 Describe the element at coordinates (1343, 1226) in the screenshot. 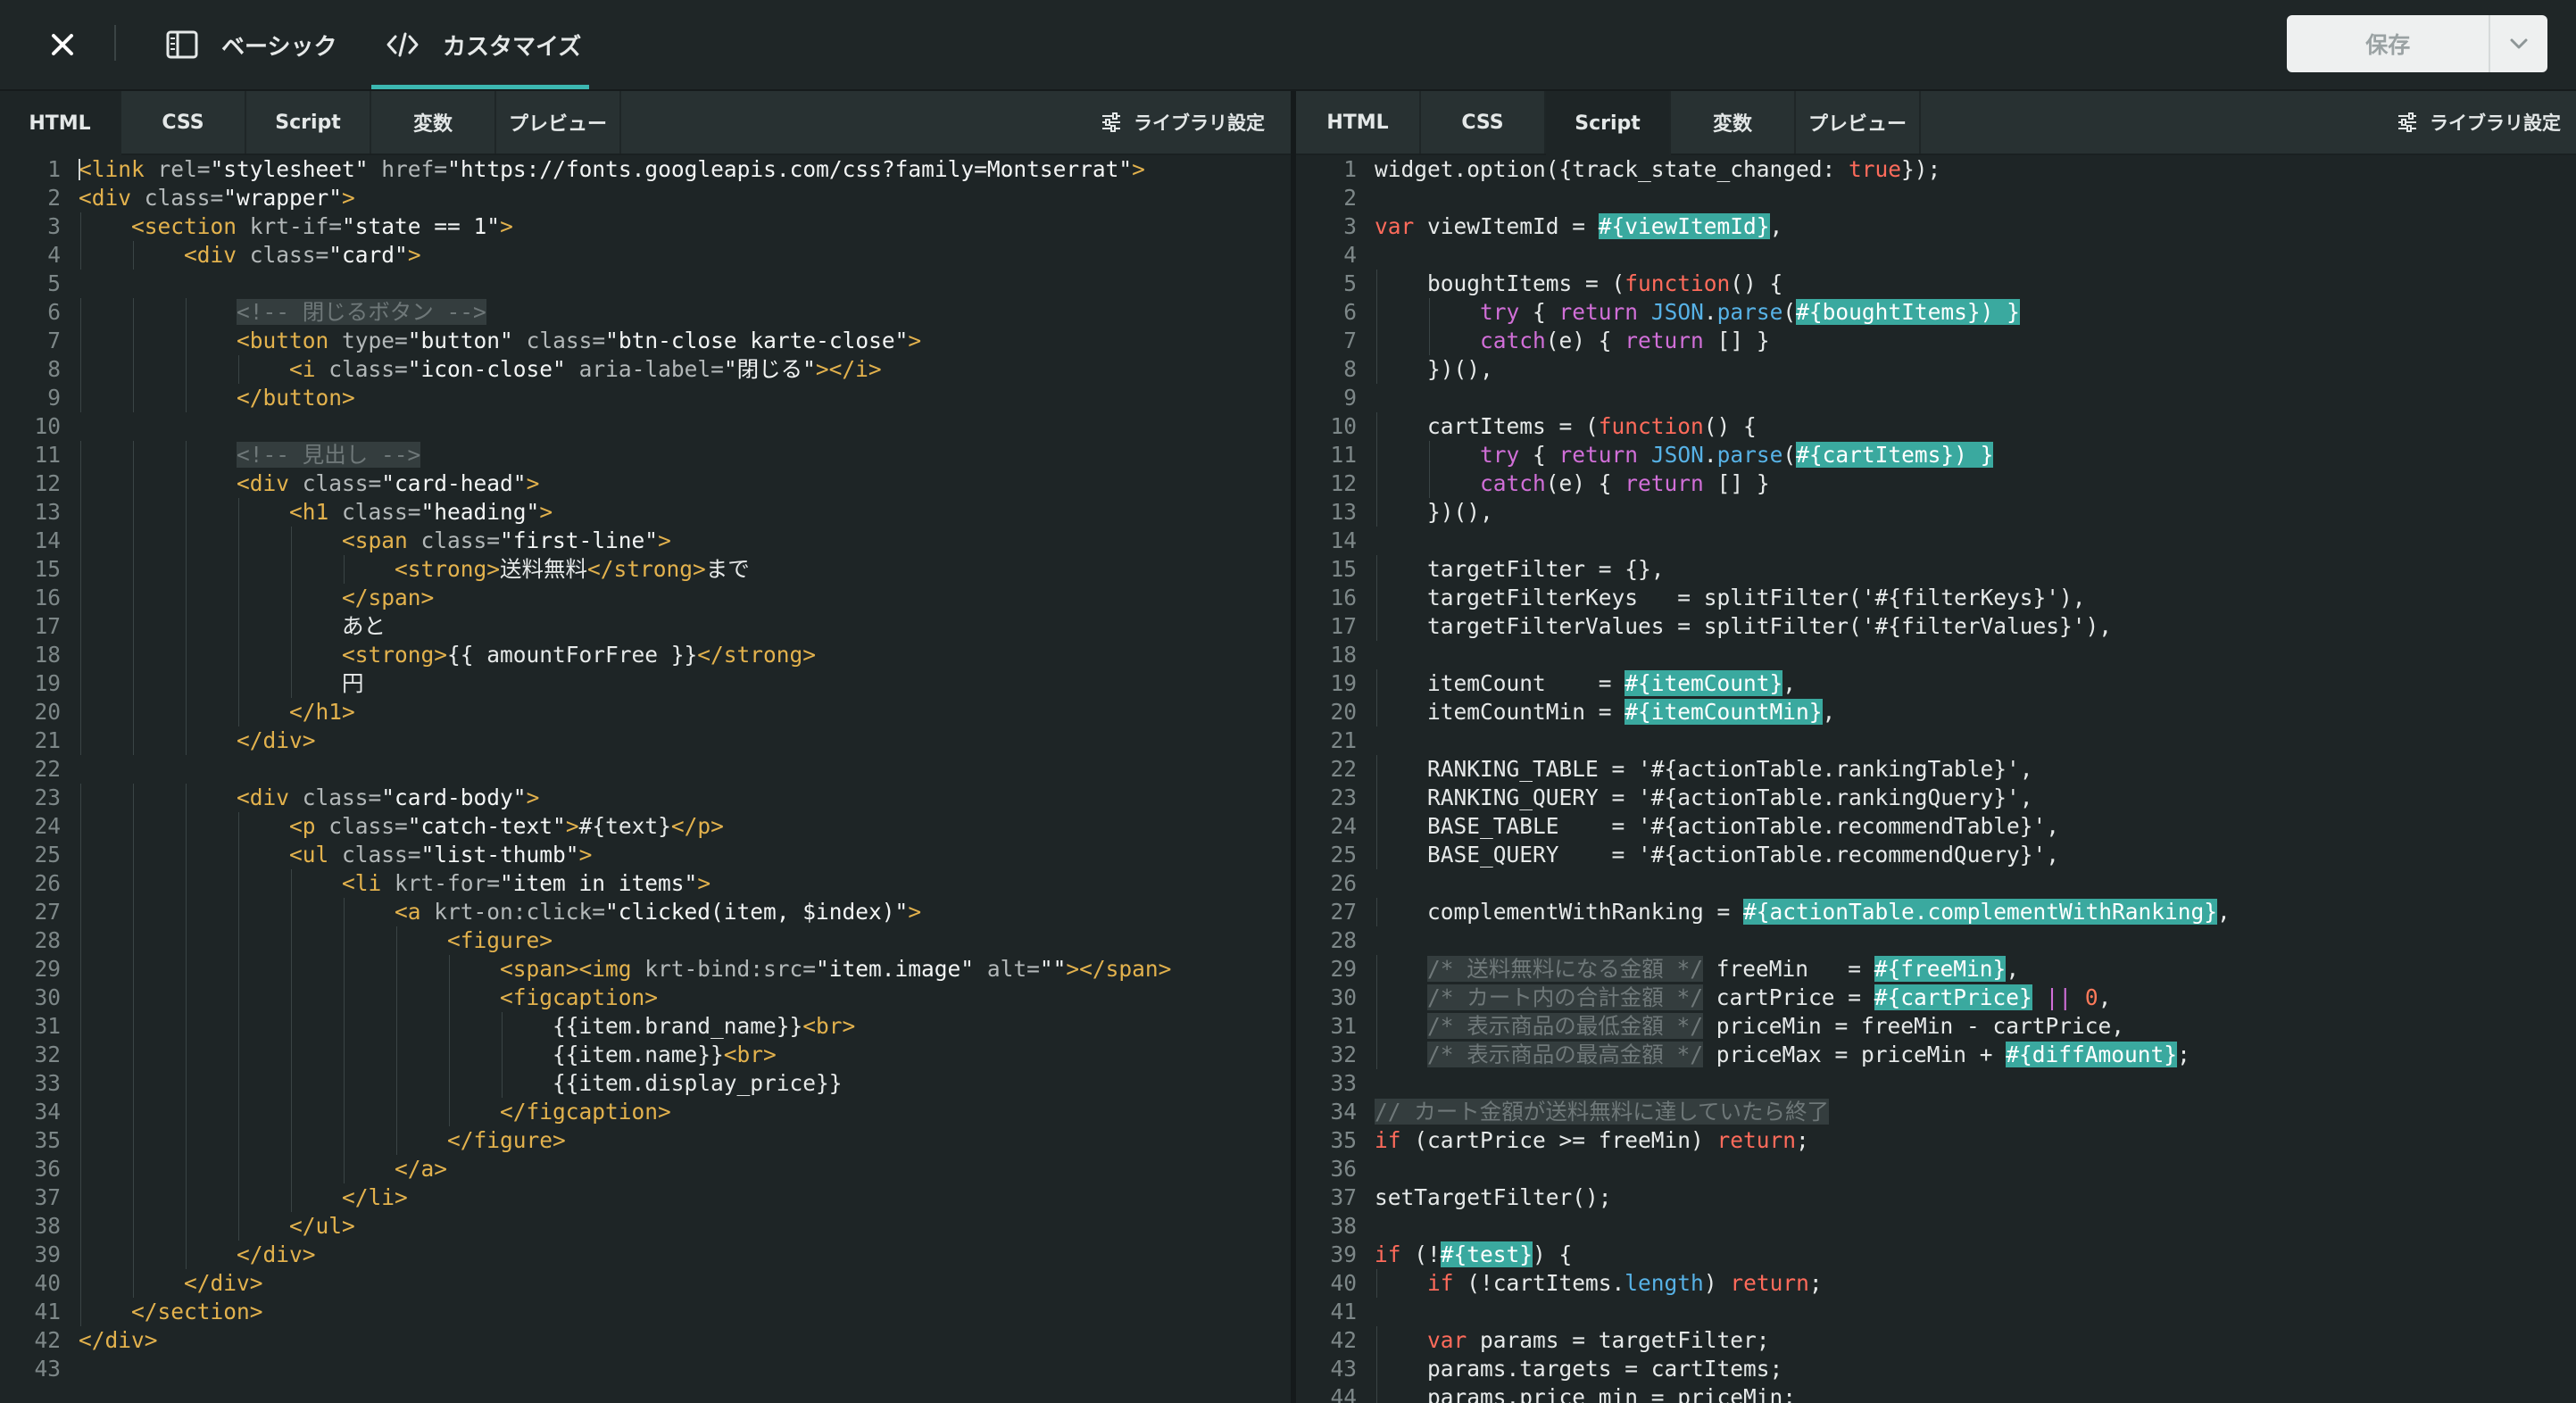

I see `line-number: 38` at that location.